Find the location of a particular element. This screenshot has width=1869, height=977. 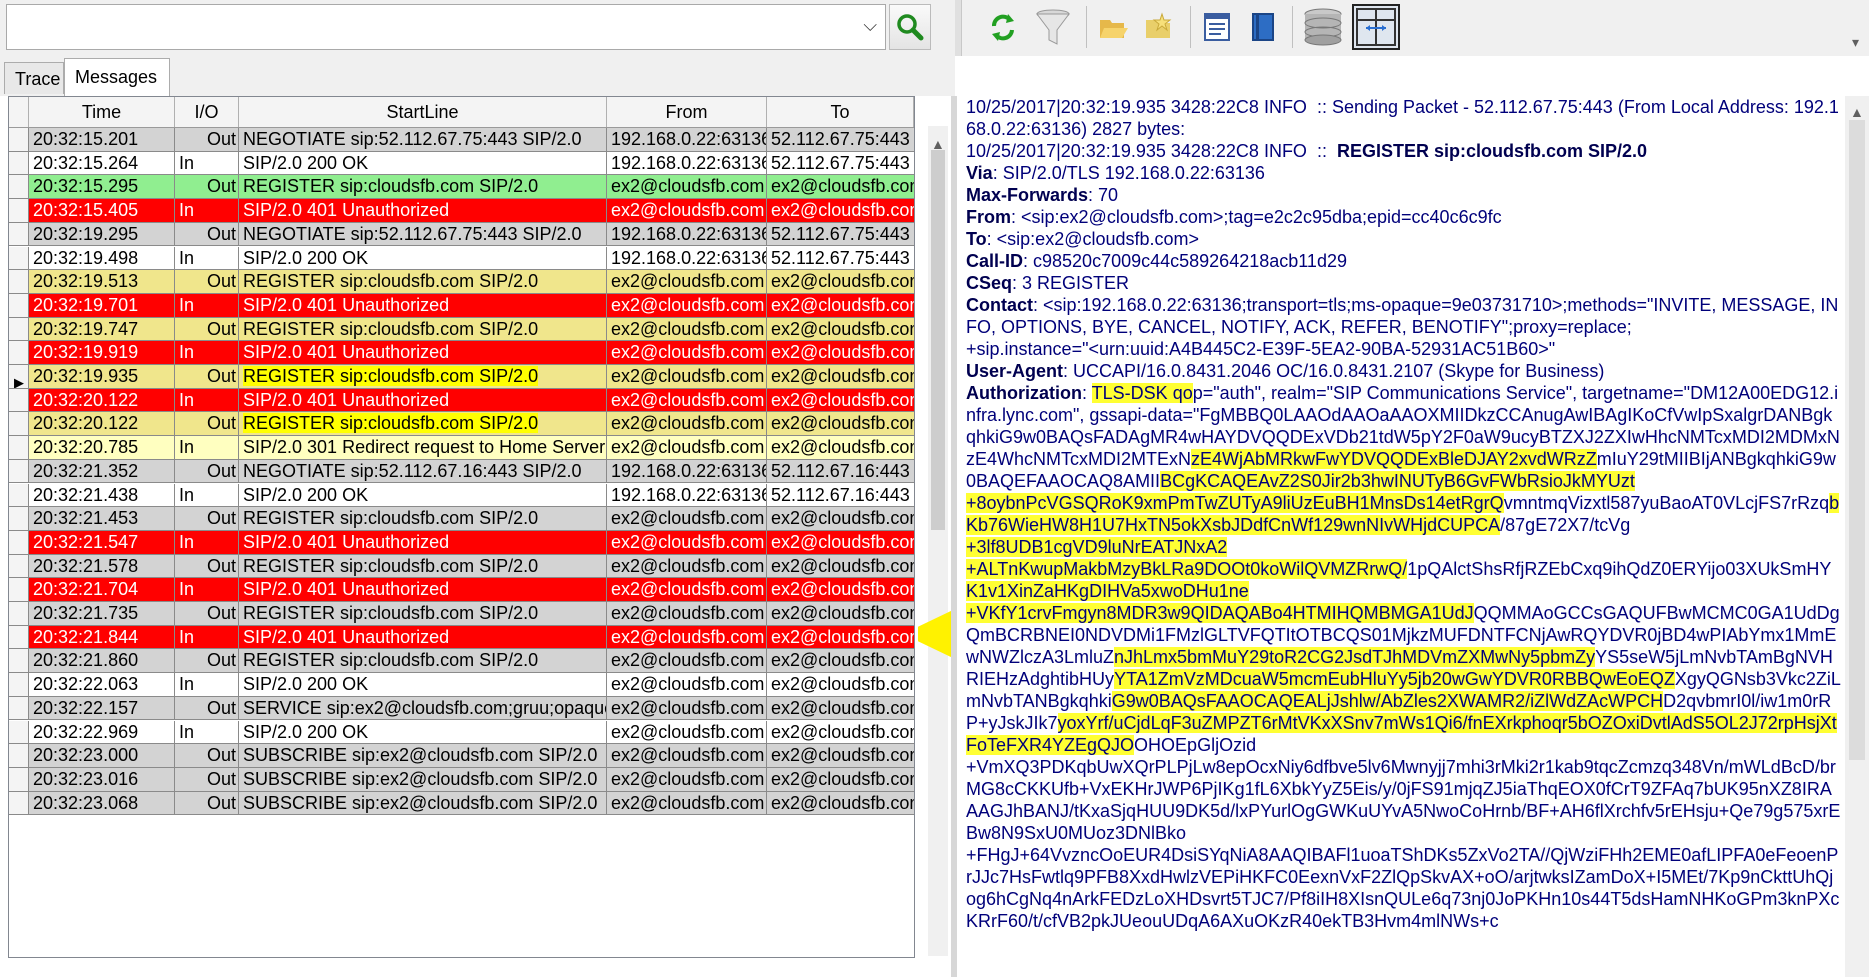

columns-icon is located at coordinates (1376, 27).